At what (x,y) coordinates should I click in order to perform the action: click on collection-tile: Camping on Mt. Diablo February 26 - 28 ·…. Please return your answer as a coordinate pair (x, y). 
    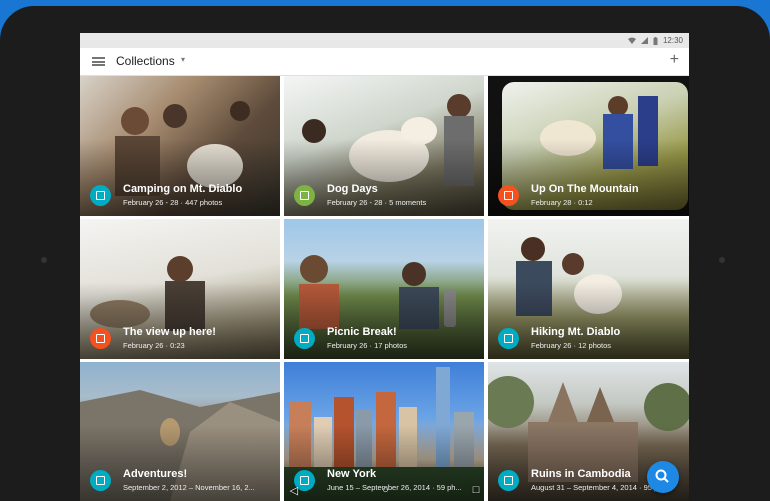
    Looking at the image, I should click on (180, 146).